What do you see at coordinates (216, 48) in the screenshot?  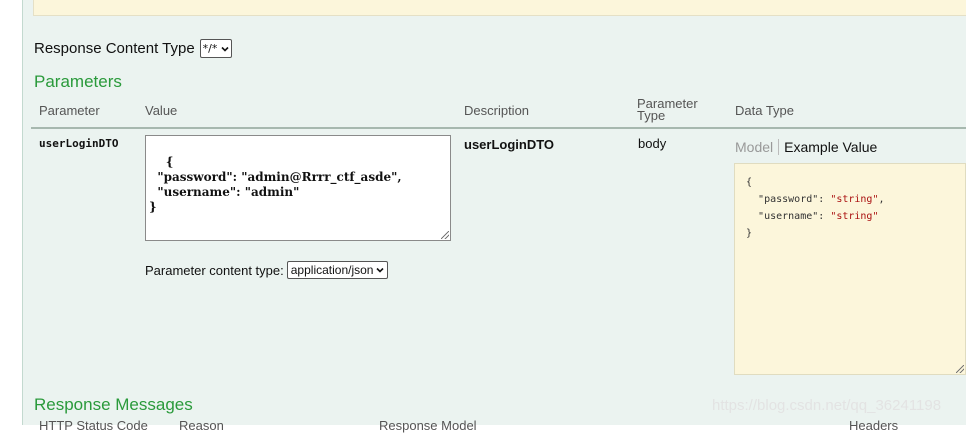 I see `response-content-type-select: */*` at bounding box center [216, 48].